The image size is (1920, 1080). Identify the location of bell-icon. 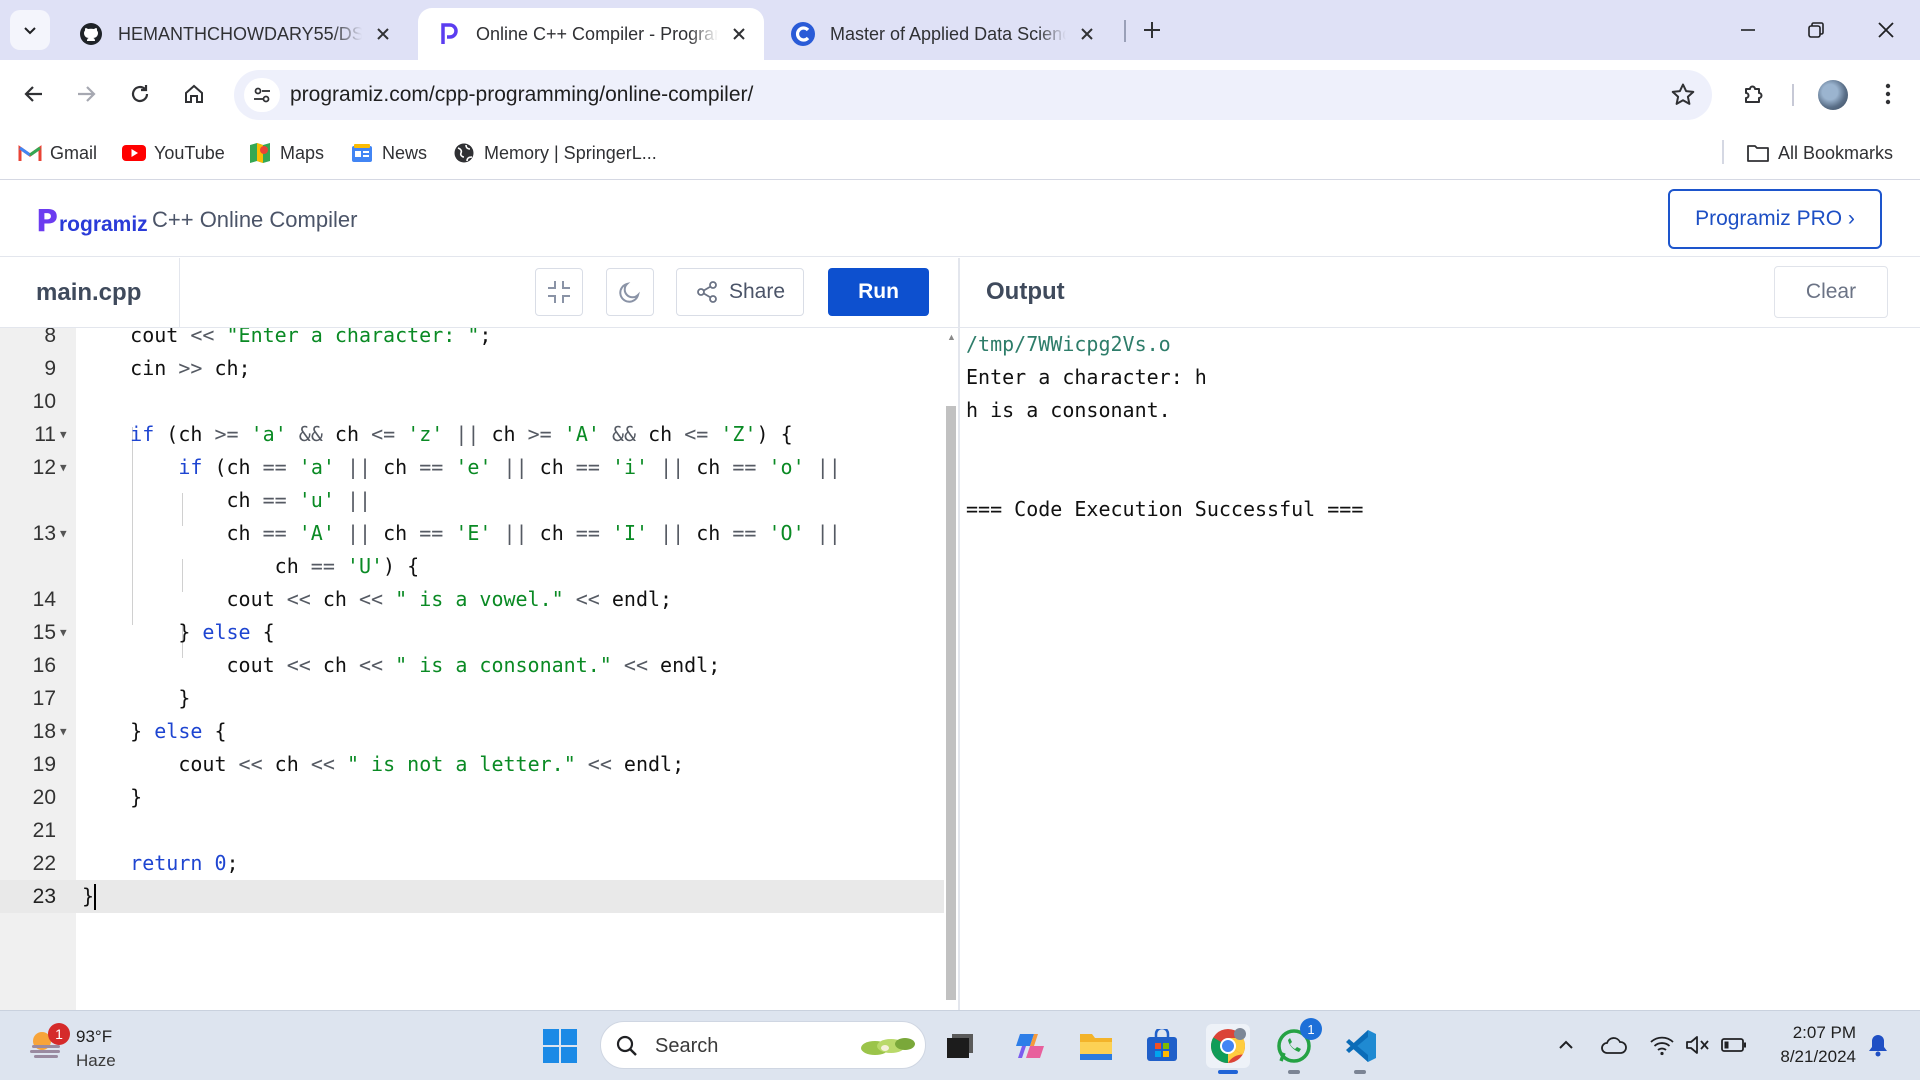
(1878, 1046).